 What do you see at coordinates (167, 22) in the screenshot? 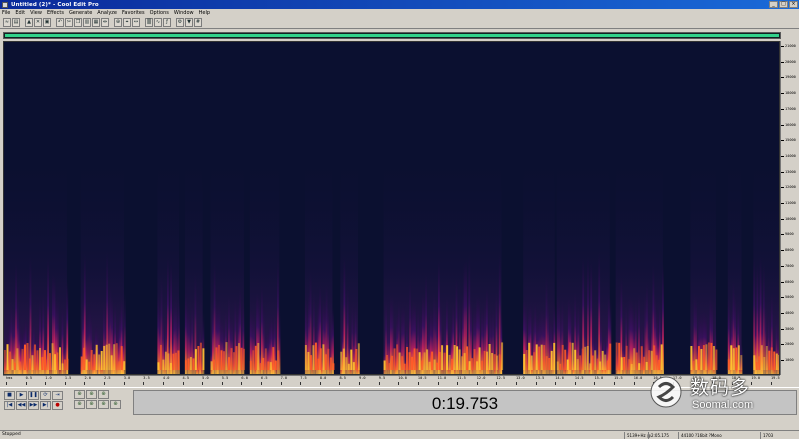
I see `frequency-icon: ƒ` at bounding box center [167, 22].